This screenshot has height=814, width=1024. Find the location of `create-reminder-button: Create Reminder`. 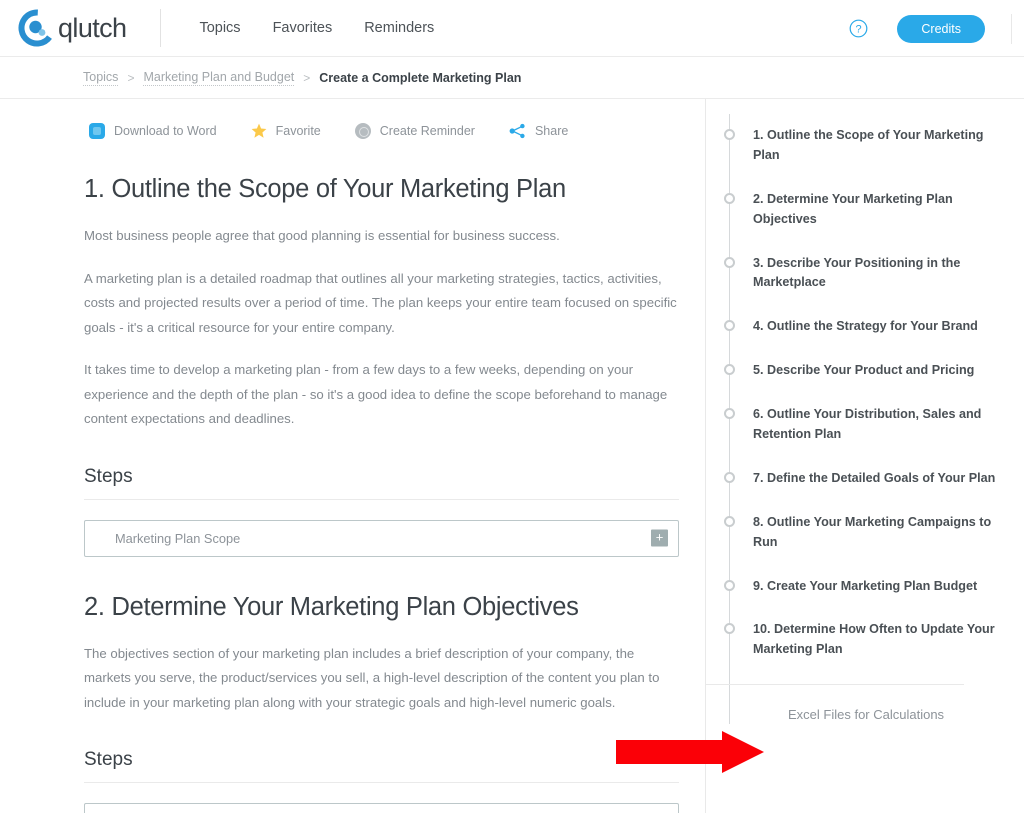

create-reminder-button: Create Reminder is located at coordinates (414, 131).